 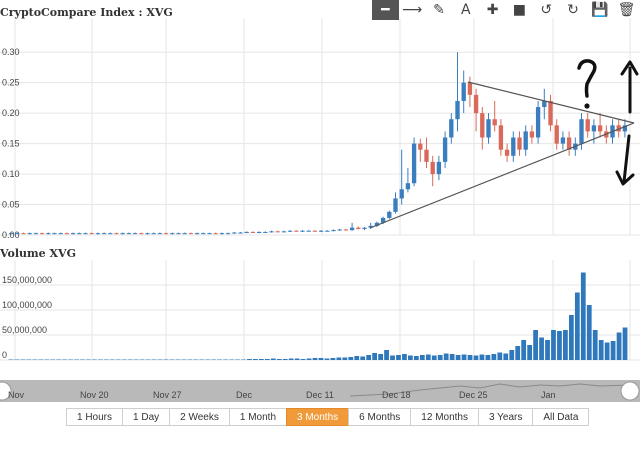 What do you see at coordinates (199, 417) in the screenshot?
I see `range-button-2-weeks: 2 Weeks` at bounding box center [199, 417].